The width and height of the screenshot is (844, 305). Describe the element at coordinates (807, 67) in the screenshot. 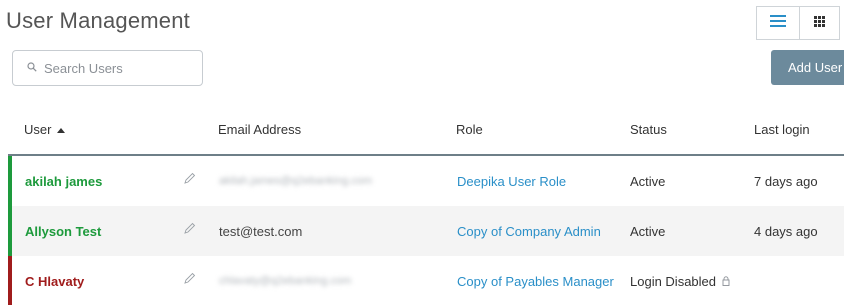

I see `add-user-button: Add User` at that location.